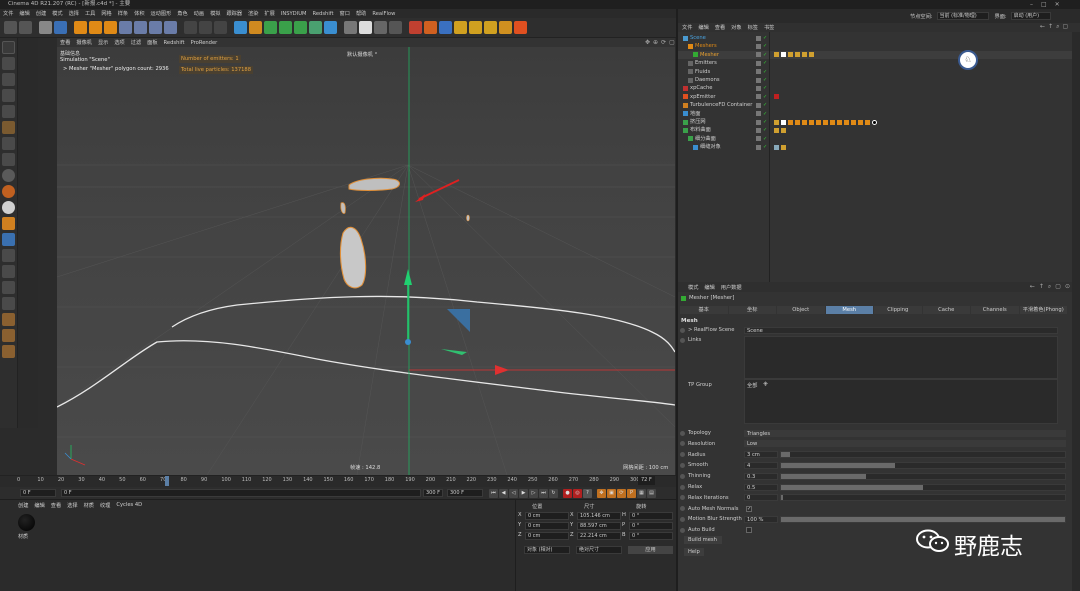  What do you see at coordinates (875, 97) in the screenshot?
I see `object-row: xpEmitter ✓` at bounding box center [875, 97].